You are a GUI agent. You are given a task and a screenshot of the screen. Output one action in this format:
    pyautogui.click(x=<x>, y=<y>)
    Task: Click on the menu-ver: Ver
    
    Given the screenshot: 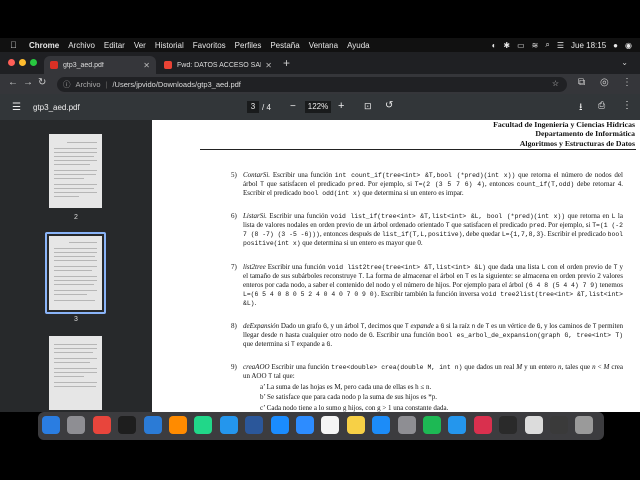 What is the action you would take?
    pyautogui.click(x=140, y=45)
    